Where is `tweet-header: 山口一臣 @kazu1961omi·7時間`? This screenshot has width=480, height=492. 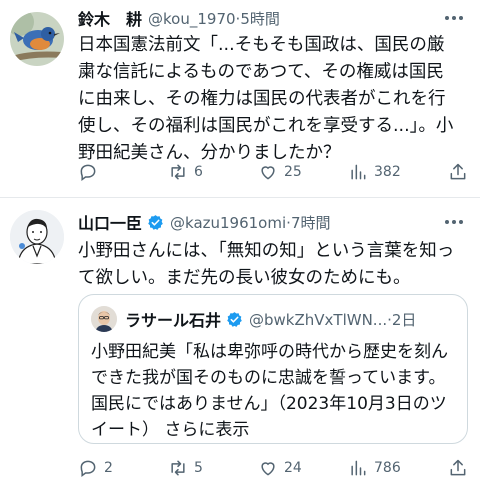
tweet-header: 山口一臣 @kazu1961omi·7時間 is located at coordinates (204, 222).